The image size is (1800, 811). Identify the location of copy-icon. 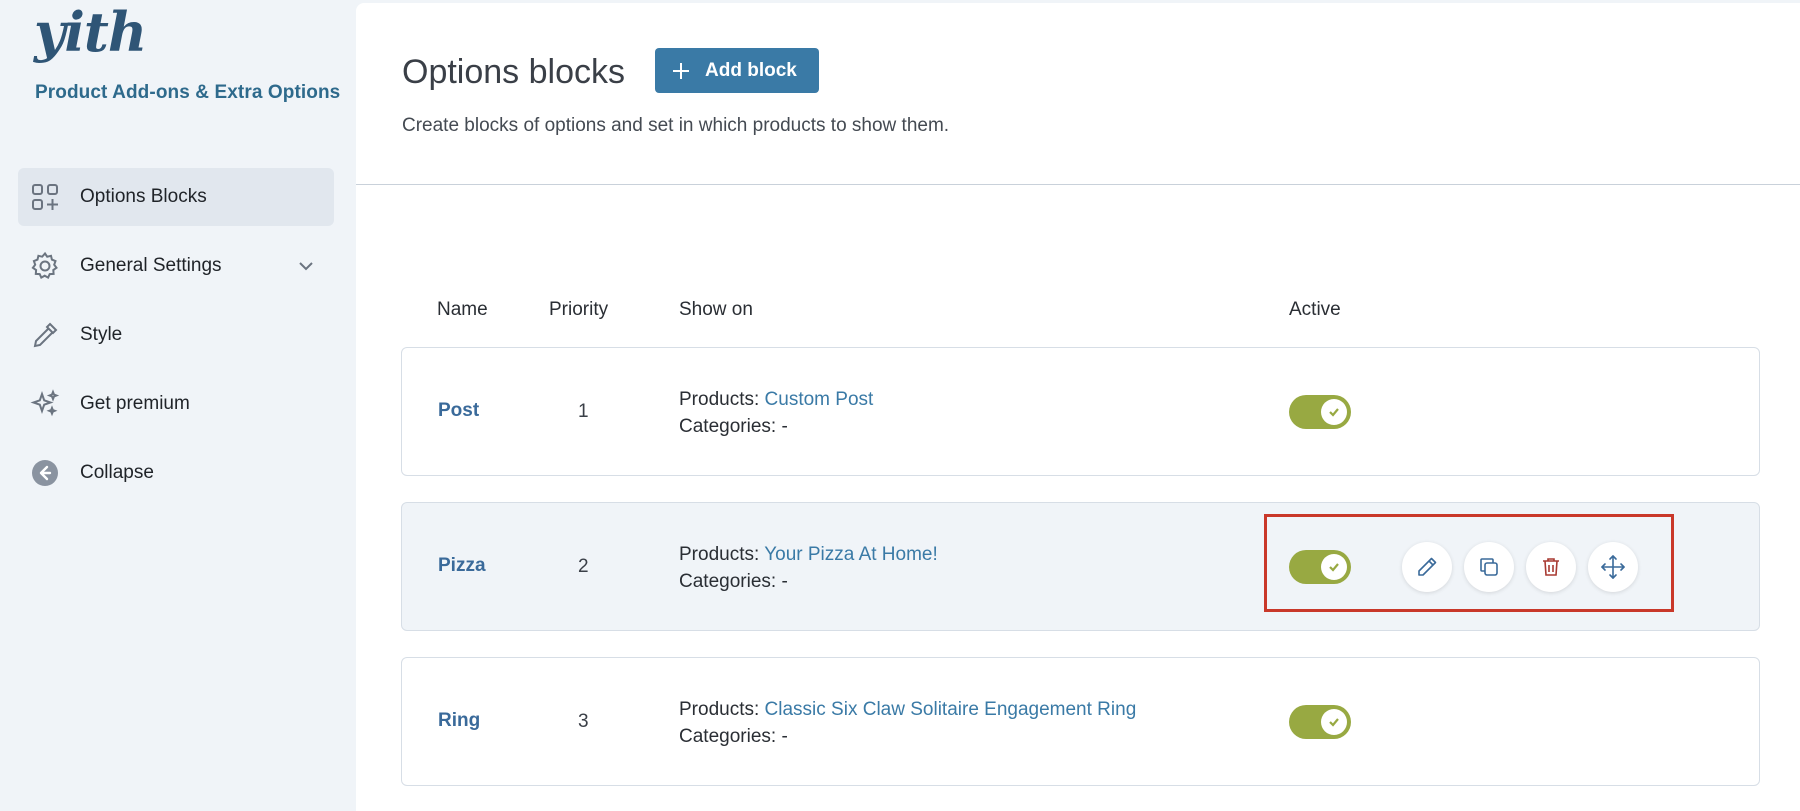
(1489, 567).